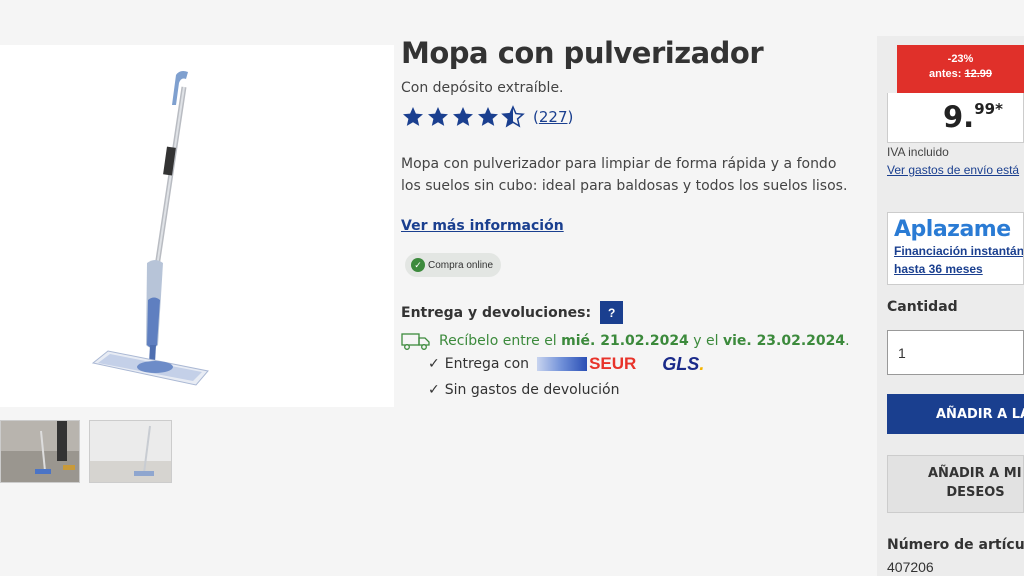 The width and height of the screenshot is (1024, 576). I want to click on date-period: ., so click(847, 341).